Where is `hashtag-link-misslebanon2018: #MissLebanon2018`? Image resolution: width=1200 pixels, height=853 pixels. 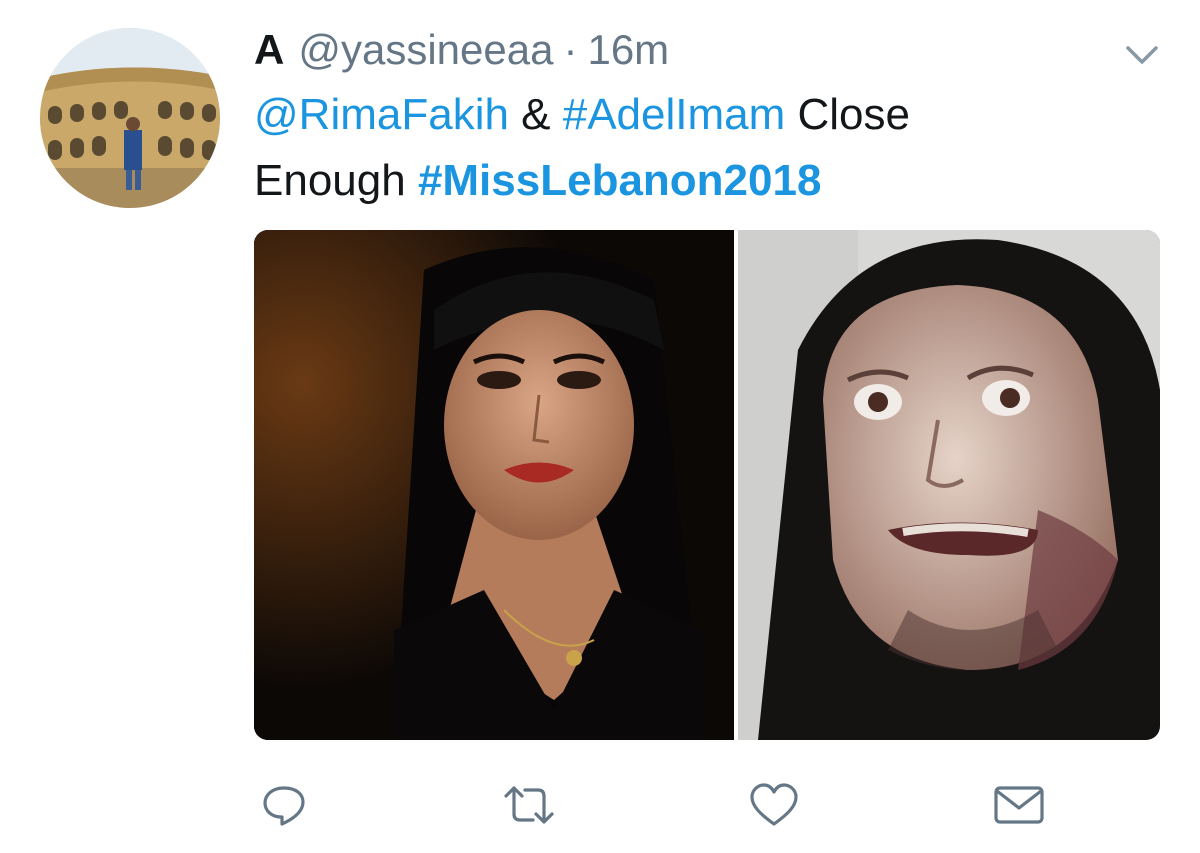
hashtag-link-misslebanon2018: #MissLebanon2018 is located at coordinates (620, 180).